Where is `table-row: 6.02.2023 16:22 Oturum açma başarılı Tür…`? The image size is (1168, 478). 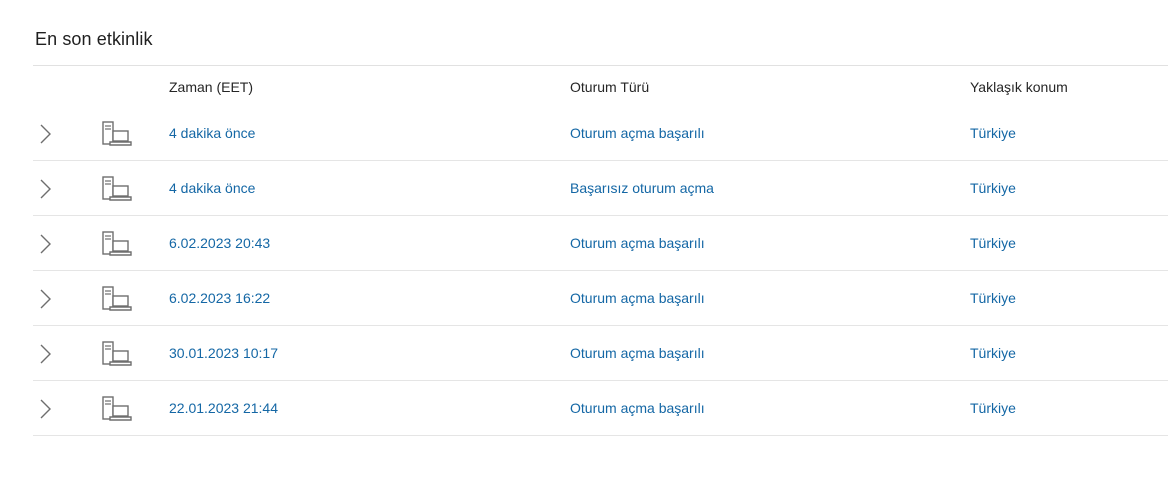
table-row: 6.02.2023 16:22 Oturum açma başarılı Tür… is located at coordinates (600, 298).